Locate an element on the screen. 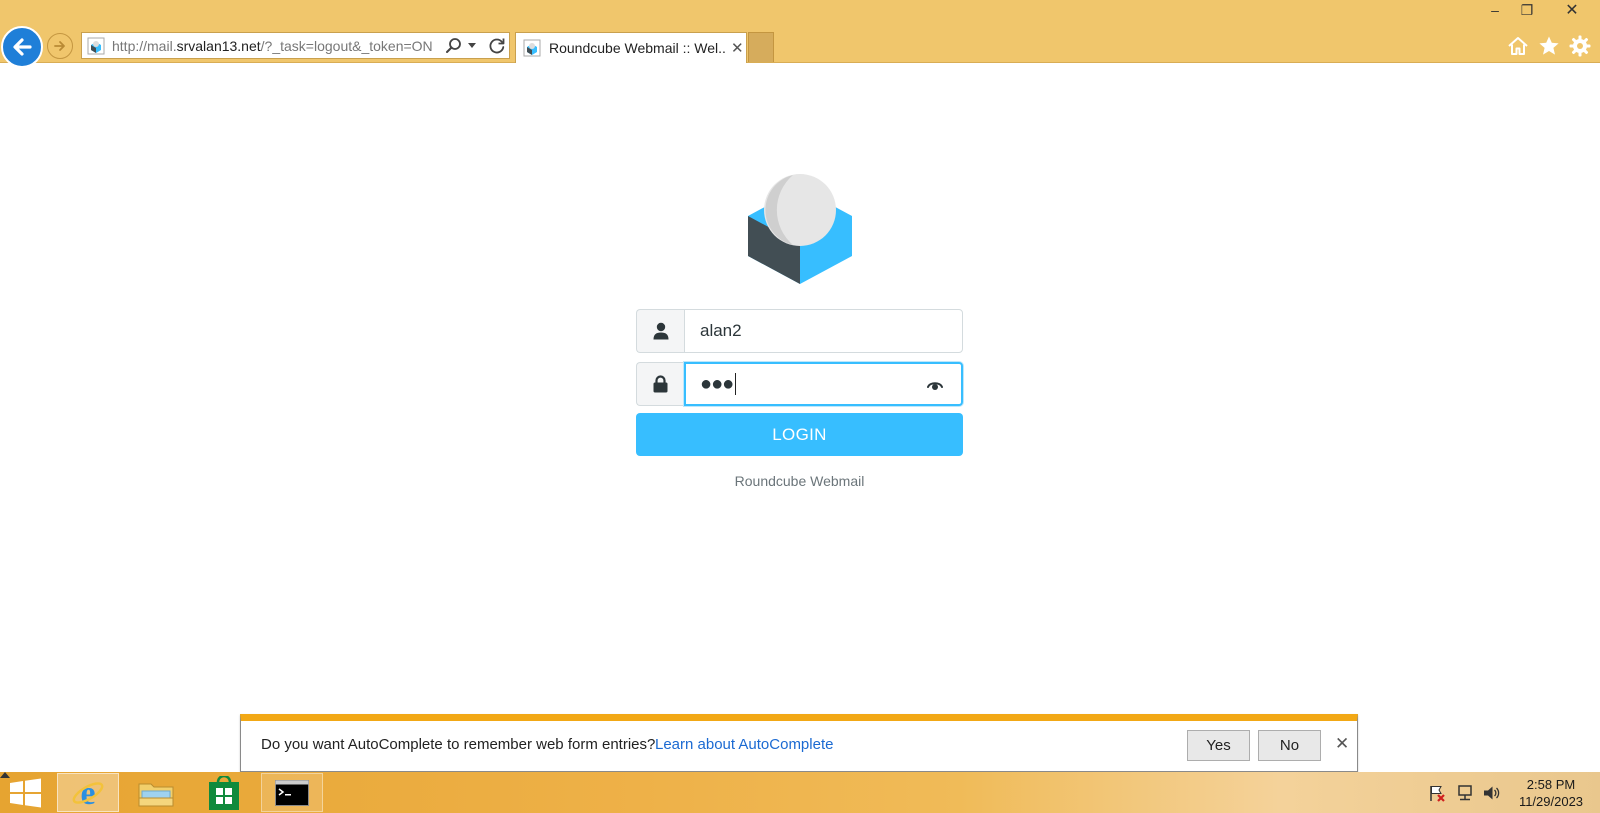 Image resolution: width=1600 pixels, height=813 pixels. store-icon is located at coordinates (224, 792).